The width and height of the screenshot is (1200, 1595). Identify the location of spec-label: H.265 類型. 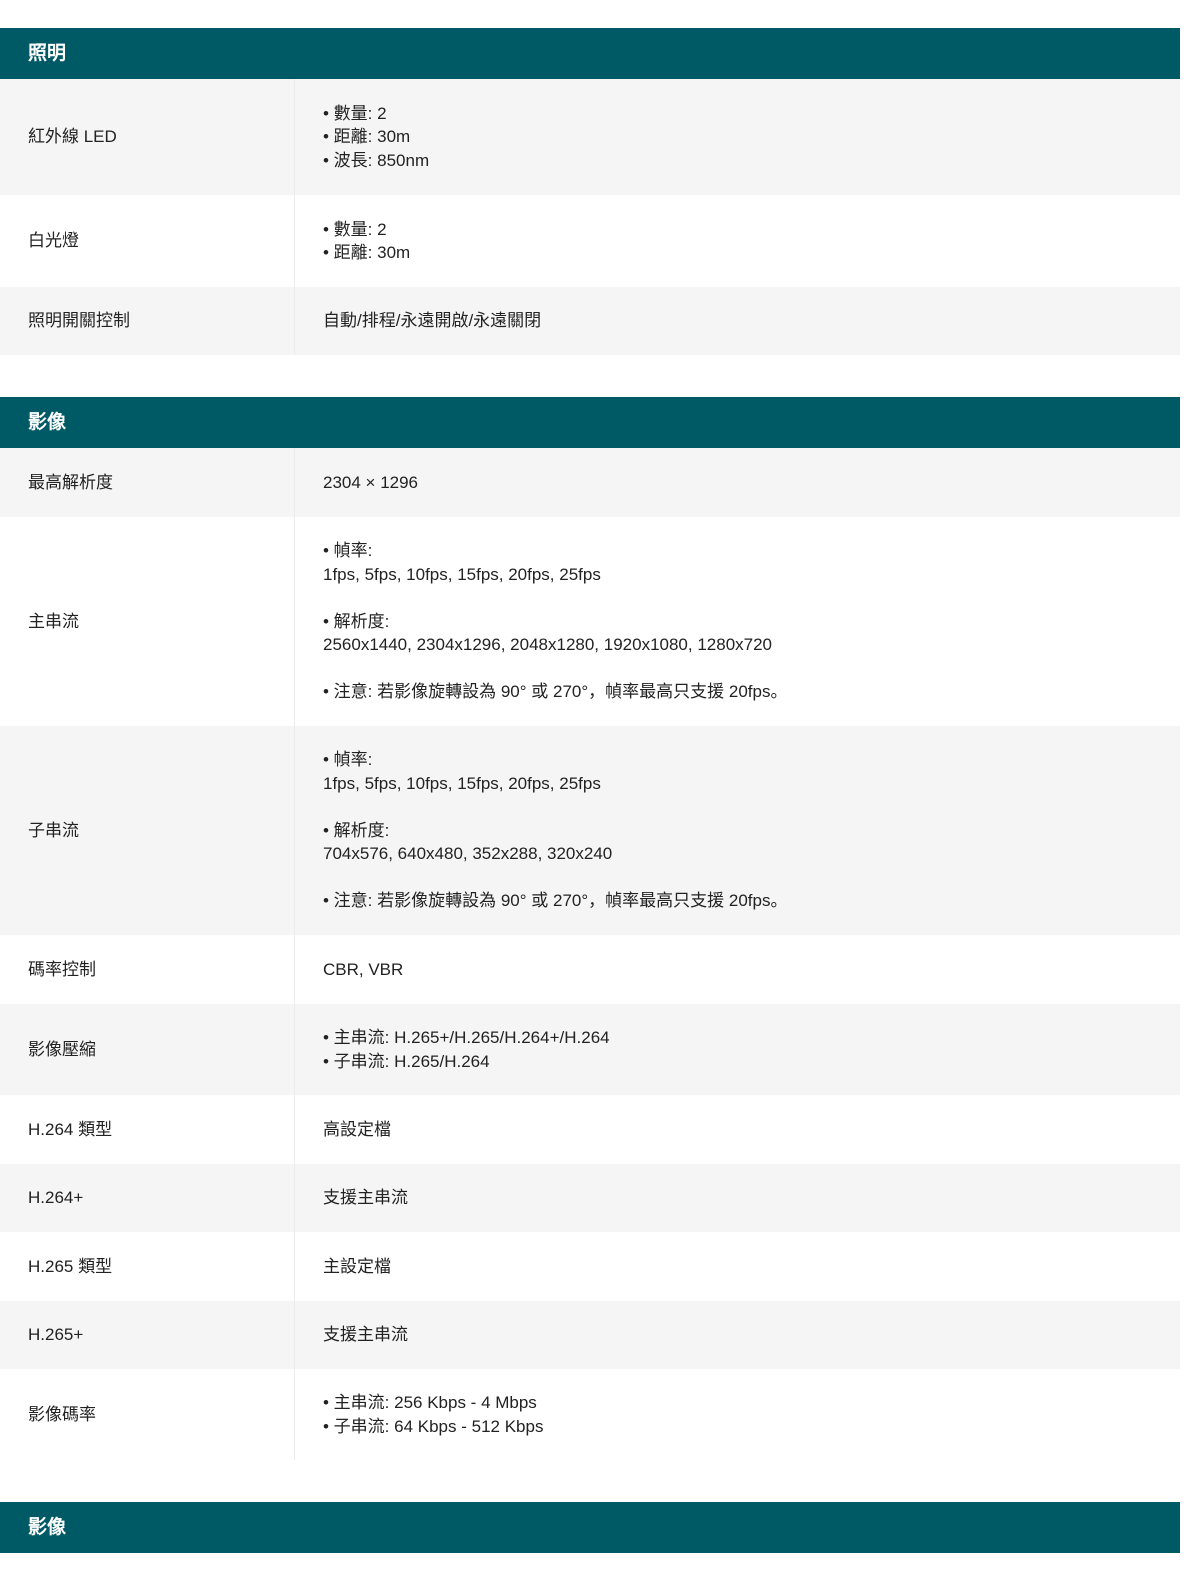
(147, 1266).